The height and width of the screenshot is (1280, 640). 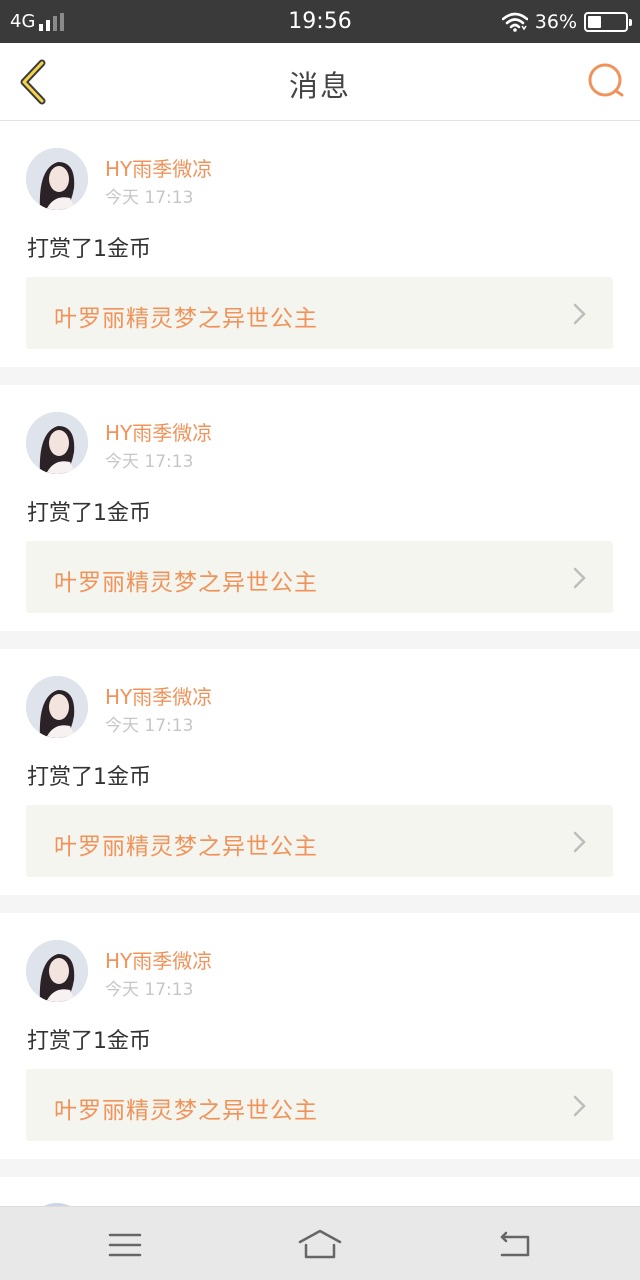 I want to click on home-button, so click(x=320, y=1245).